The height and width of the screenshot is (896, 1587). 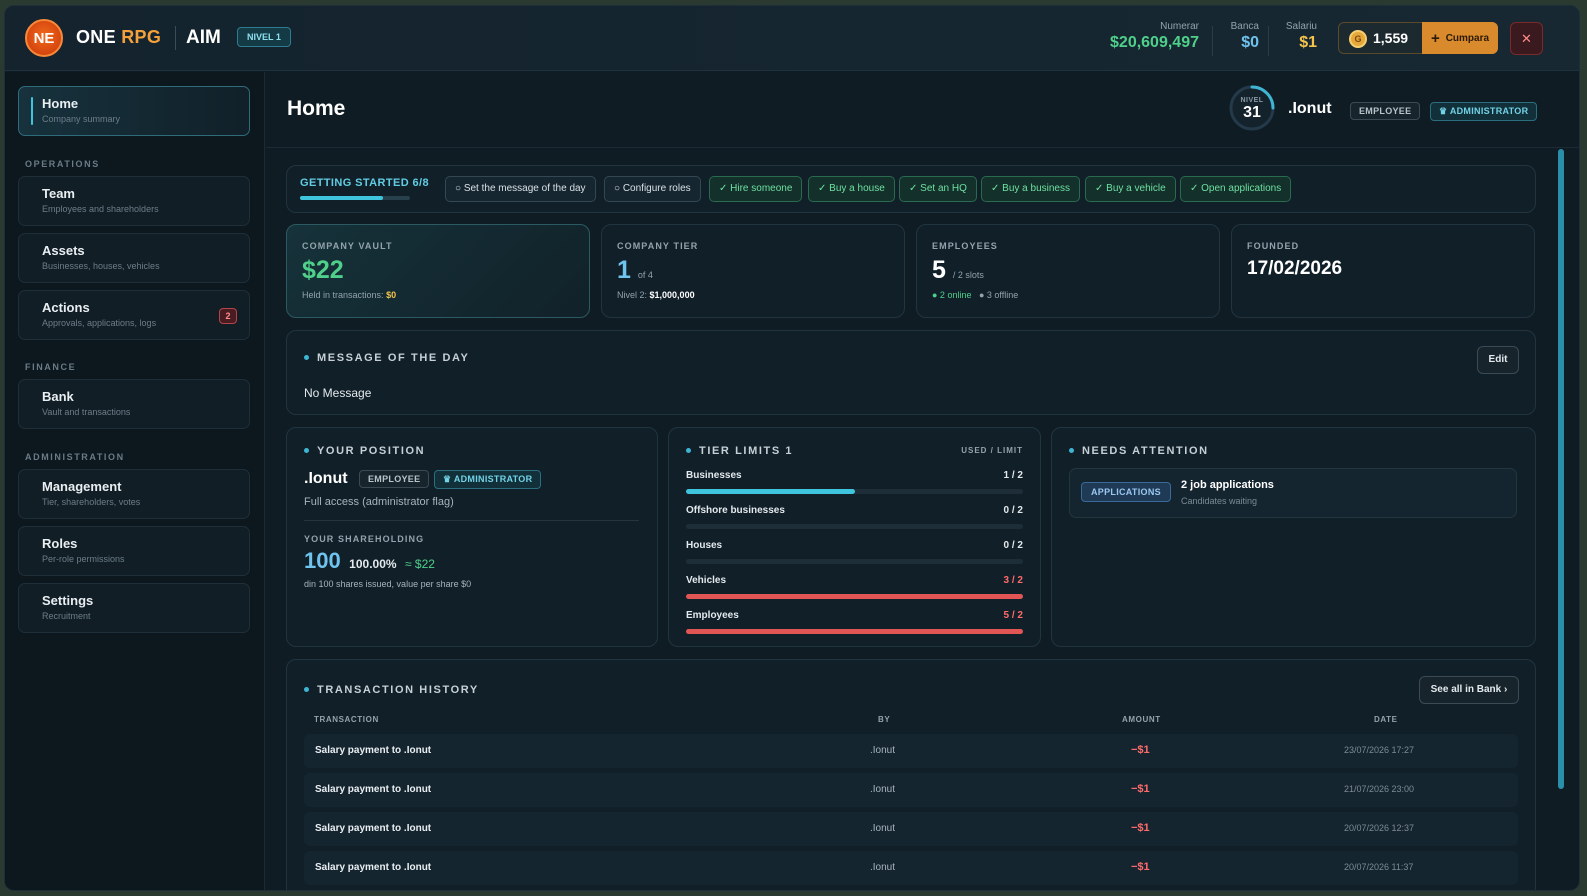 What do you see at coordinates (364, 451) in the screenshot?
I see `position-title: YOUR POSITION` at bounding box center [364, 451].